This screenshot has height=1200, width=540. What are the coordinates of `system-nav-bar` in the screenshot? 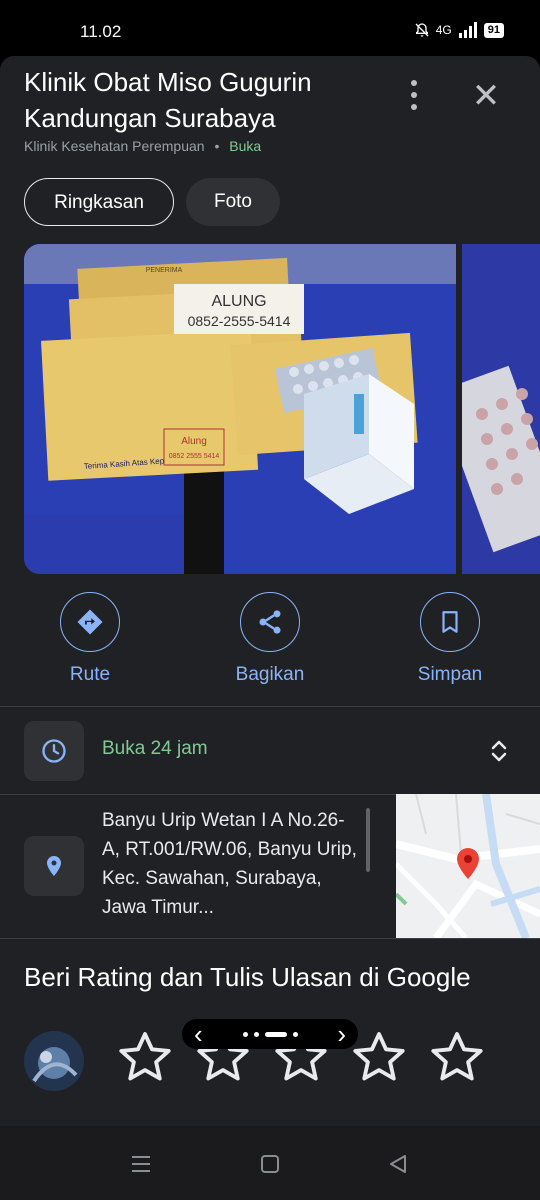 It's located at (270, 1163).